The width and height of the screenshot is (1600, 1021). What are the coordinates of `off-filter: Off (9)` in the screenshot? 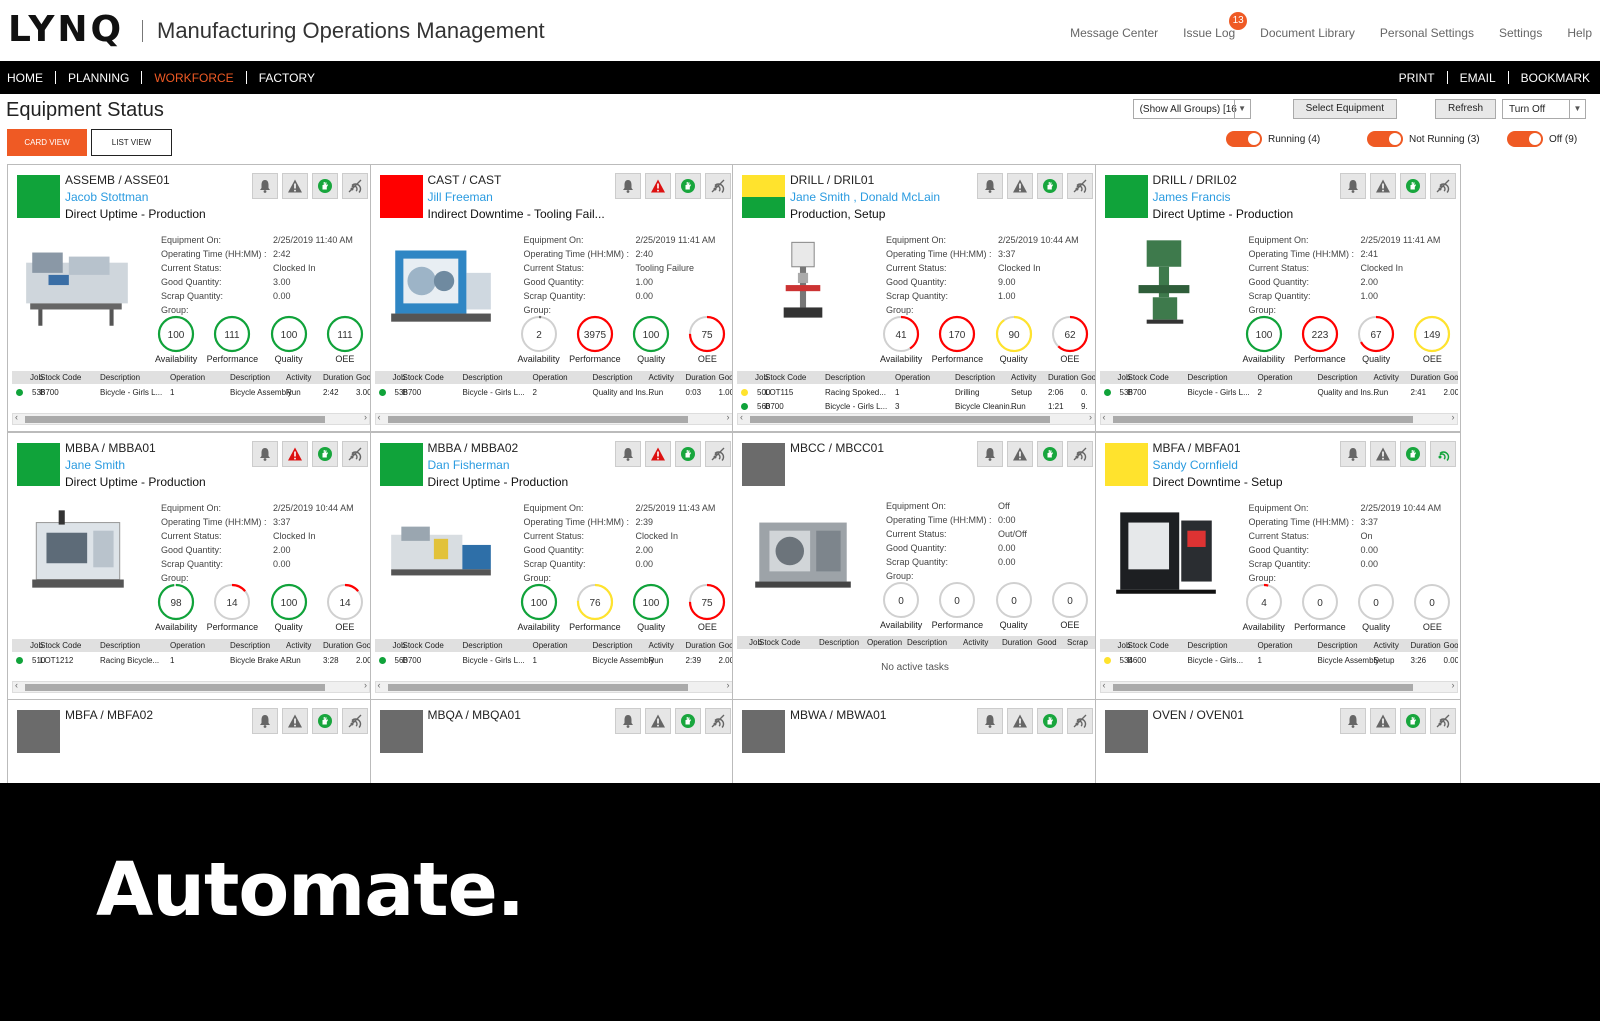 It's located at (1542, 139).